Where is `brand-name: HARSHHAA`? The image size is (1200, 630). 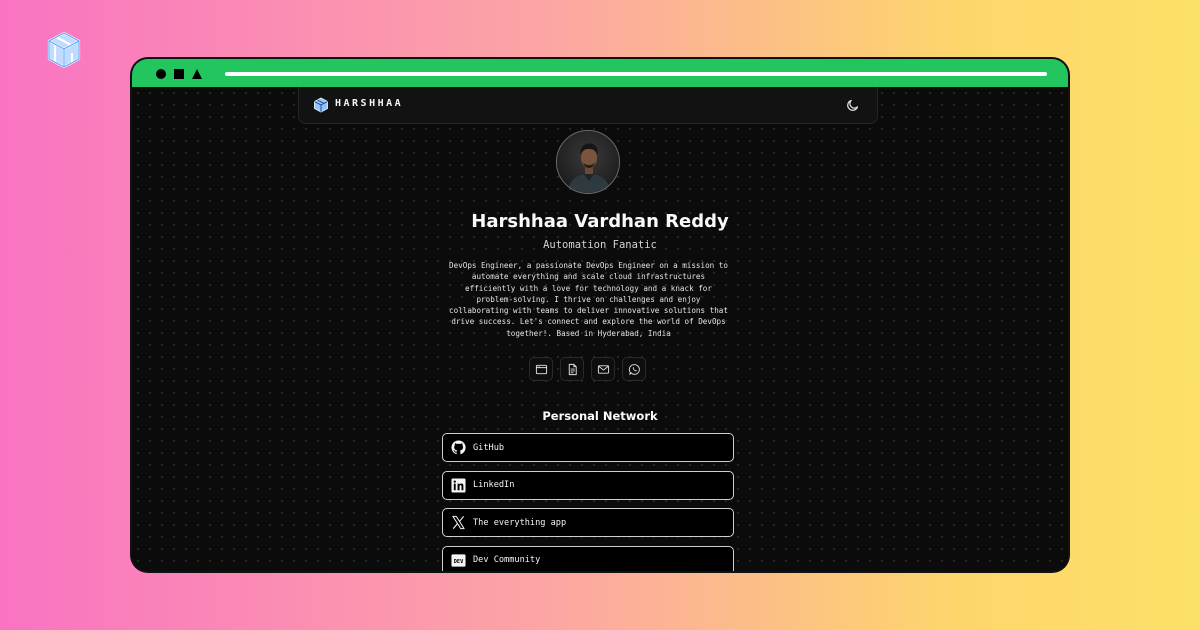
brand-name: HARSHHAA is located at coordinates (369, 103).